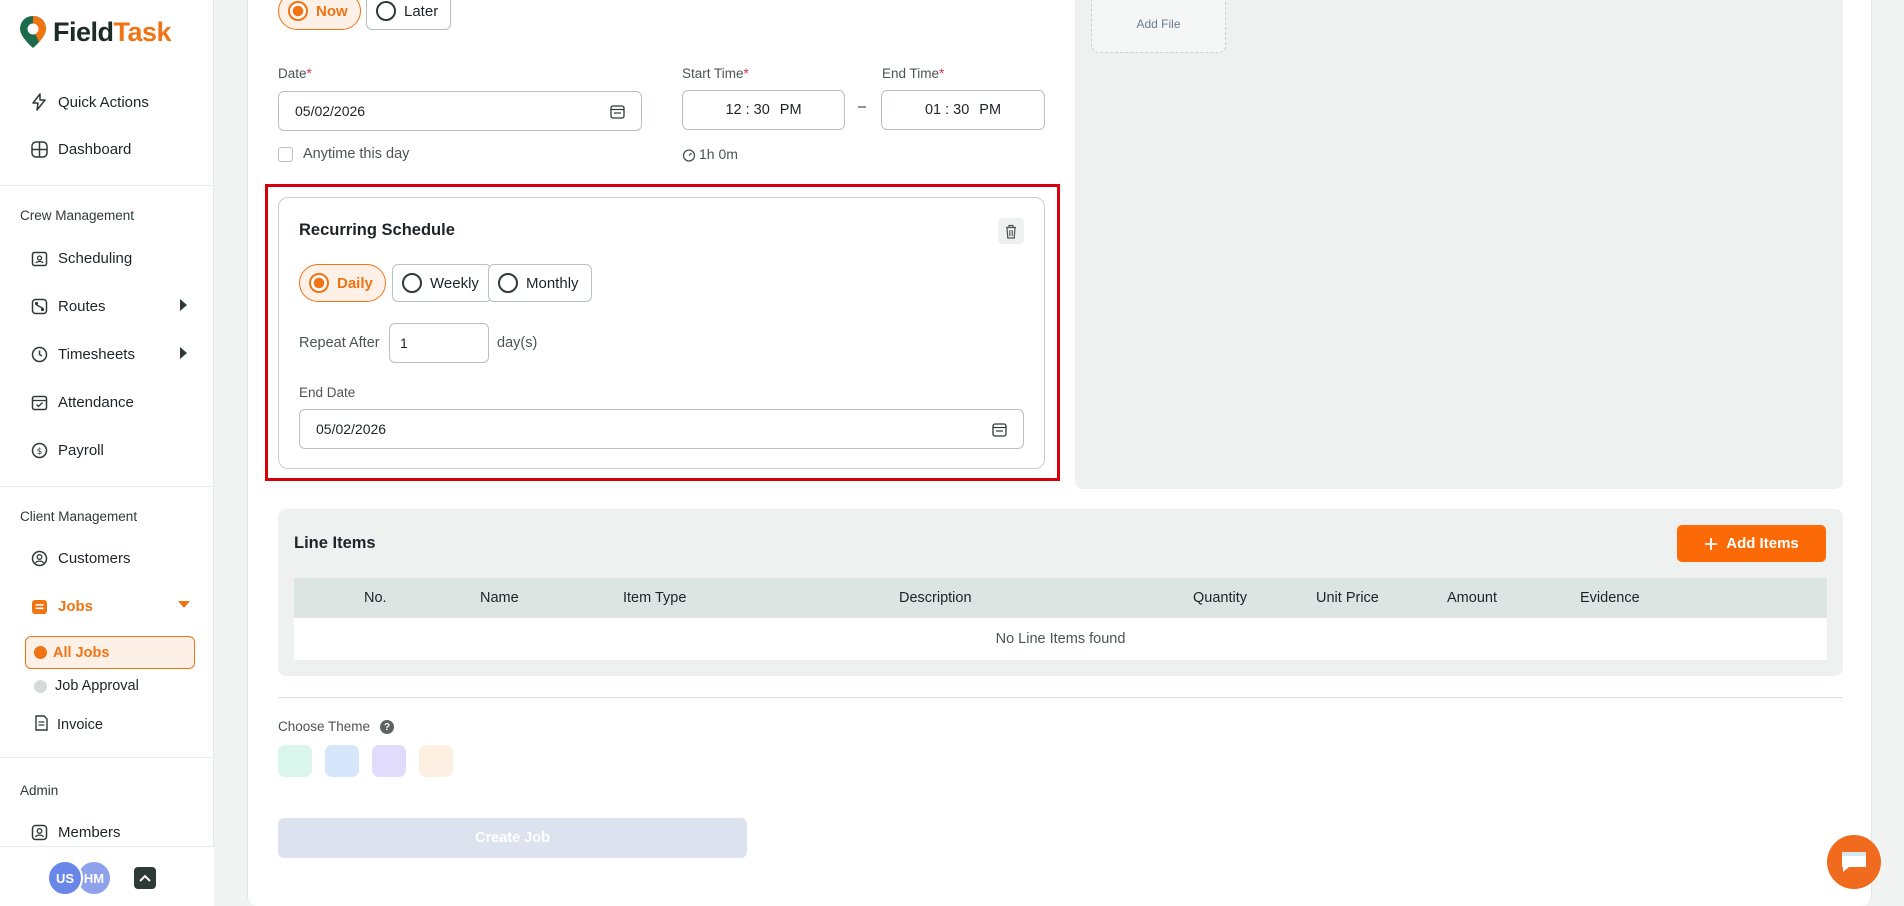 The image size is (1904, 906). What do you see at coordinates (110, 306) in the screenshot?
I see `sidebar-item-routes: Routes` at bounding box center [110, 306].